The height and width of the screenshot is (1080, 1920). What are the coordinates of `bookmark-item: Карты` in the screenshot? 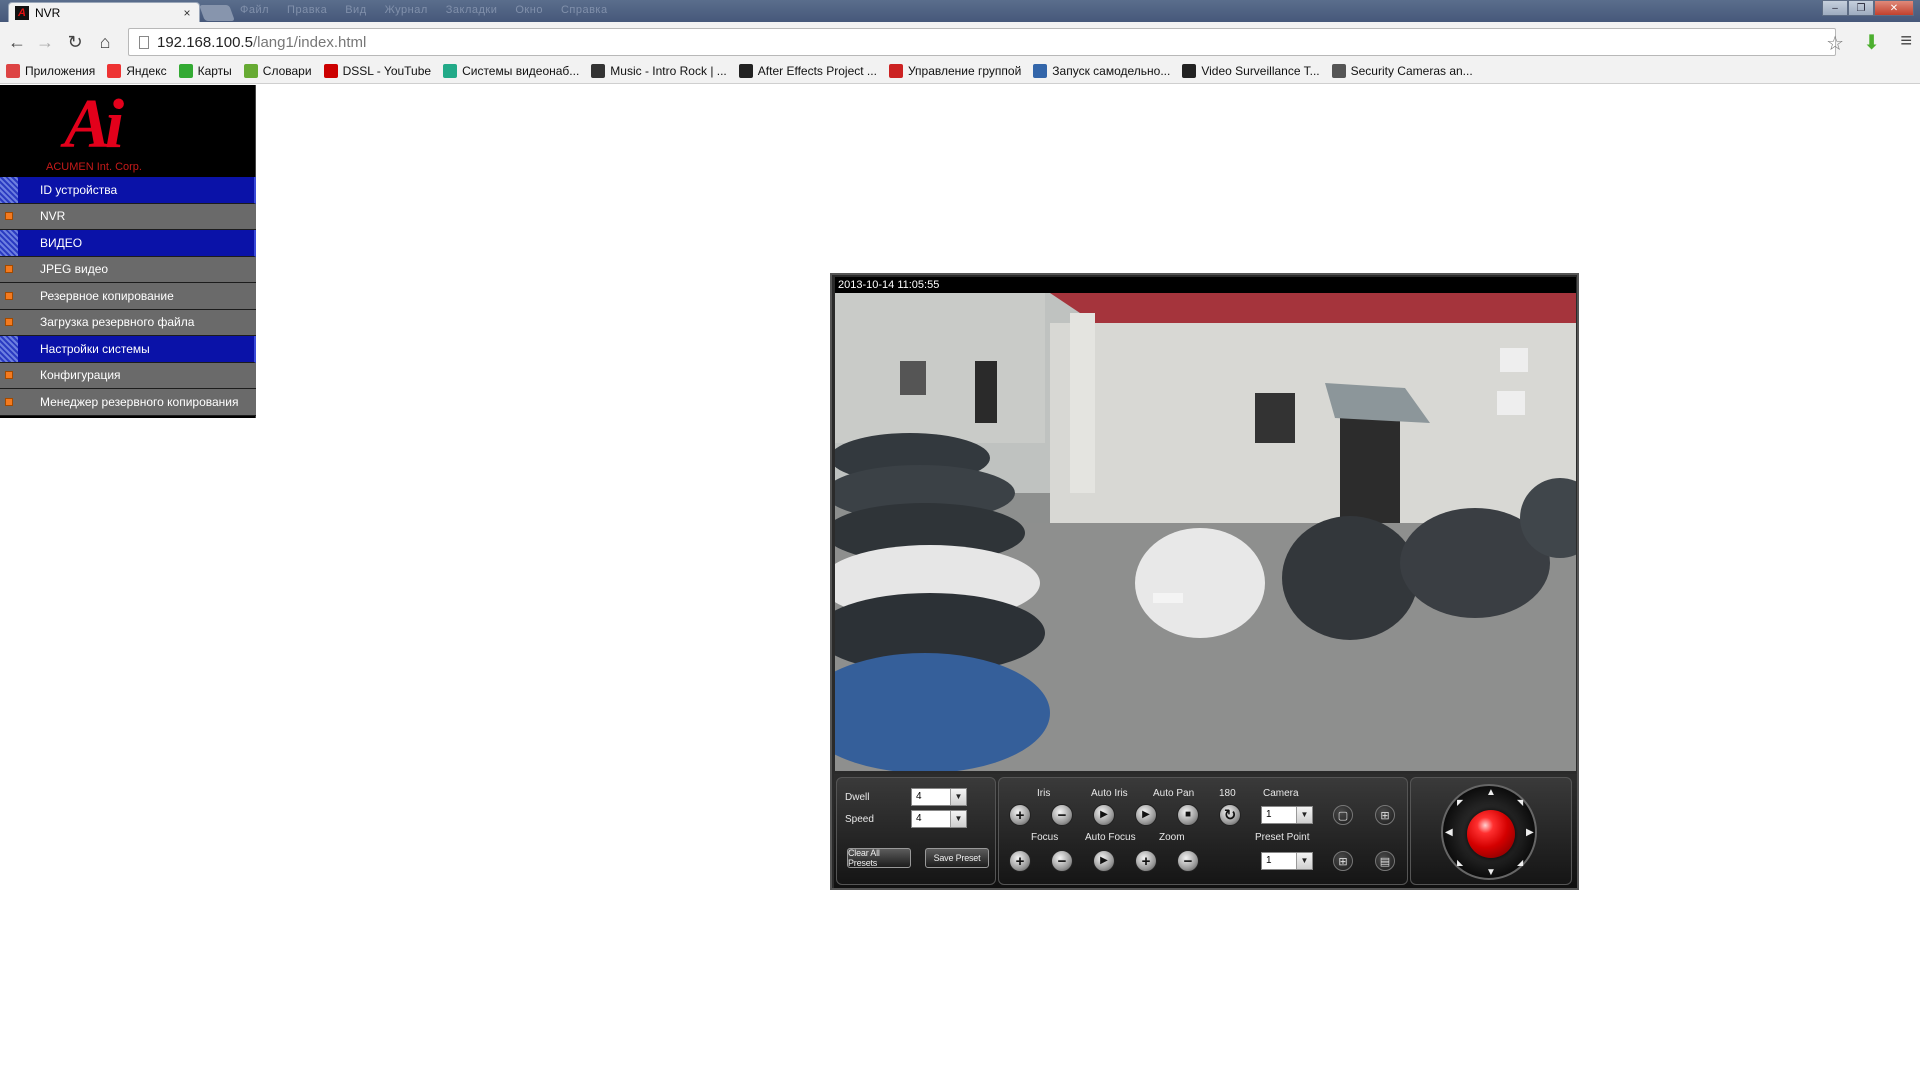 It's located at (205, 70).